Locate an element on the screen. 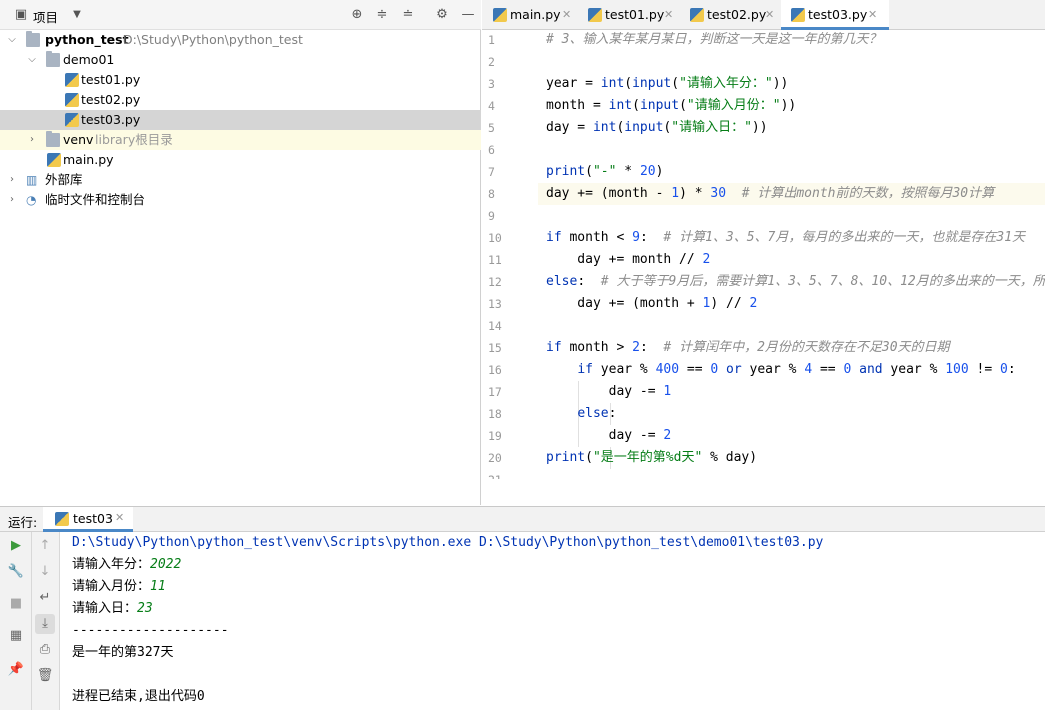 This screenshot has width=1045, height=710. code-line: print("是一年的第%d天" % day) is located at coordinates (651, 458).